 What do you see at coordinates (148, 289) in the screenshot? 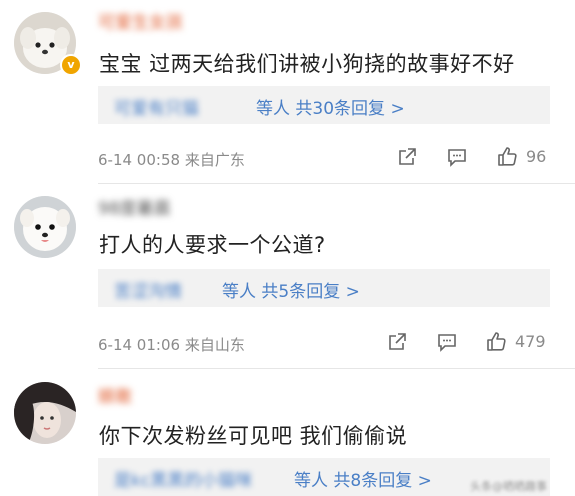
I see `reply-usernames: 苦涩沟情` at bounding box center [148, 289].